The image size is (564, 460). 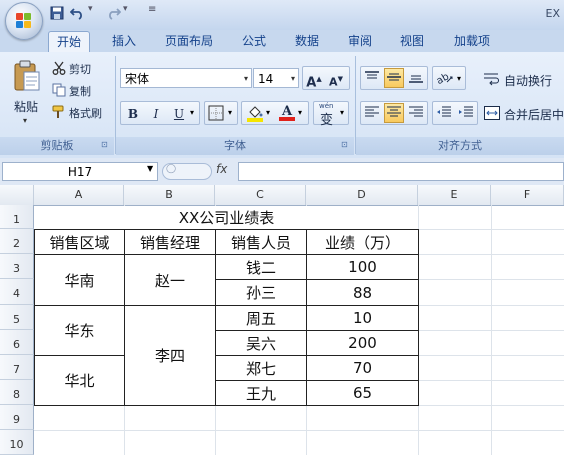 What do you see at coordinates (77, 13) in the screenshot?
I see `undo-icon` at bounding box center [77, 13].